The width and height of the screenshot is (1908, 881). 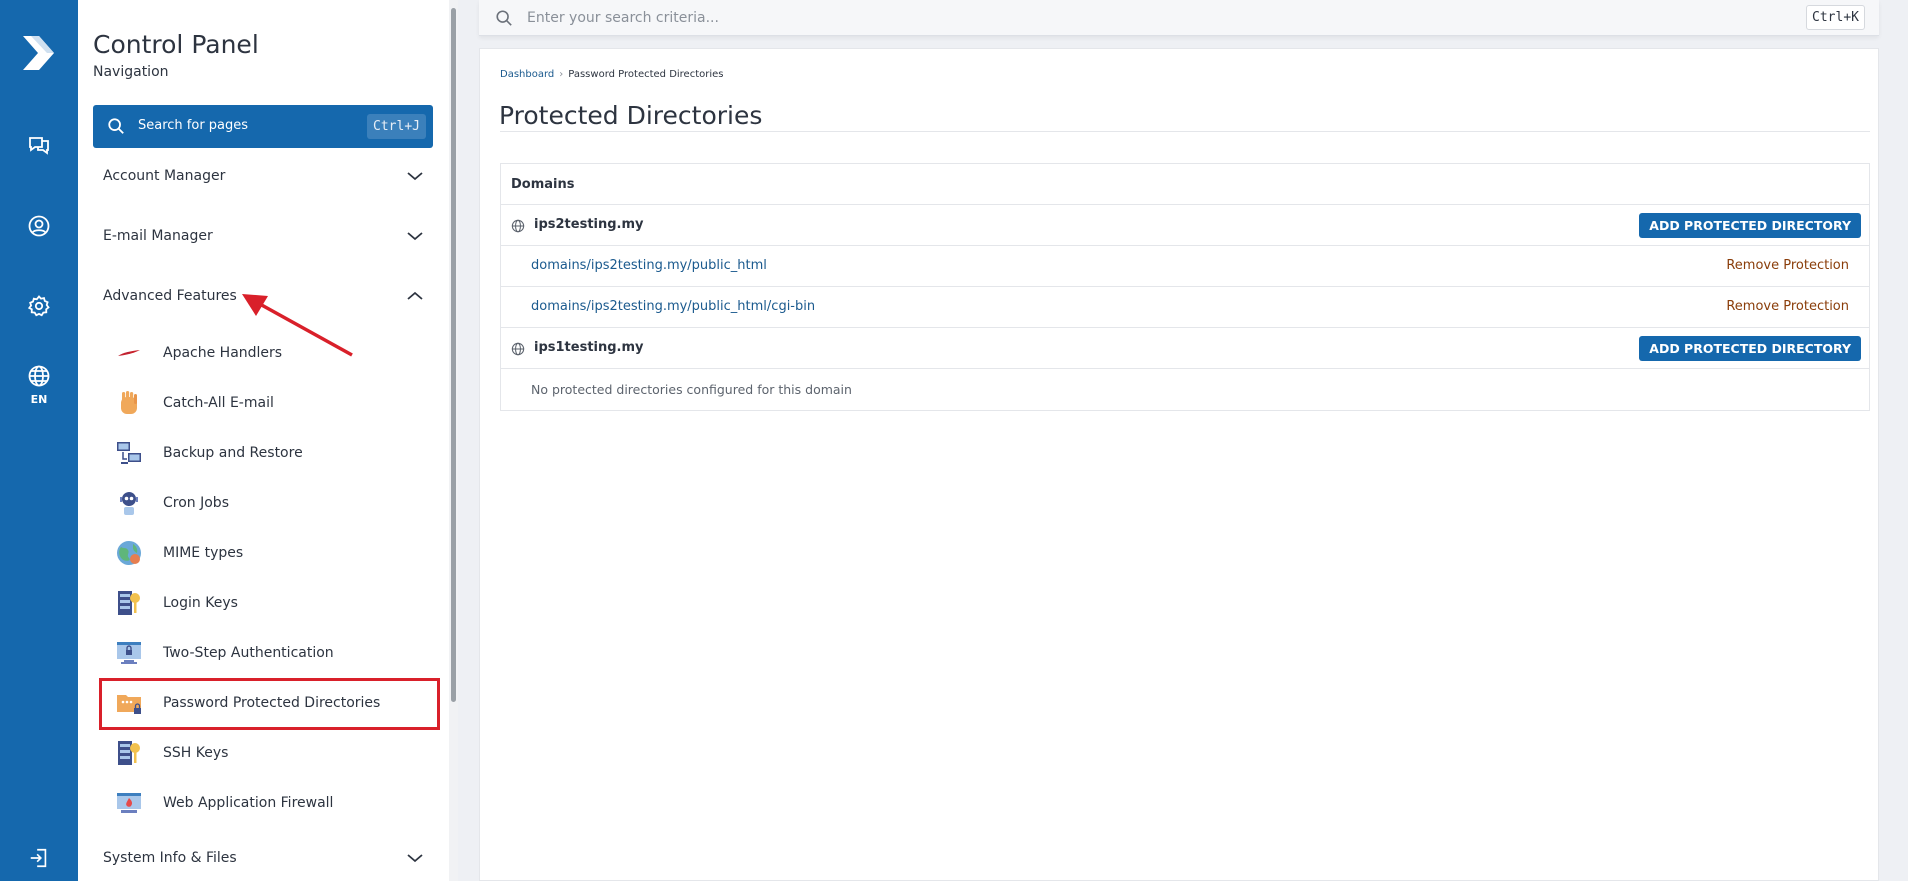 I want to click on sidebar-item-mime-types: MIME types, so click(x=275, y=553).